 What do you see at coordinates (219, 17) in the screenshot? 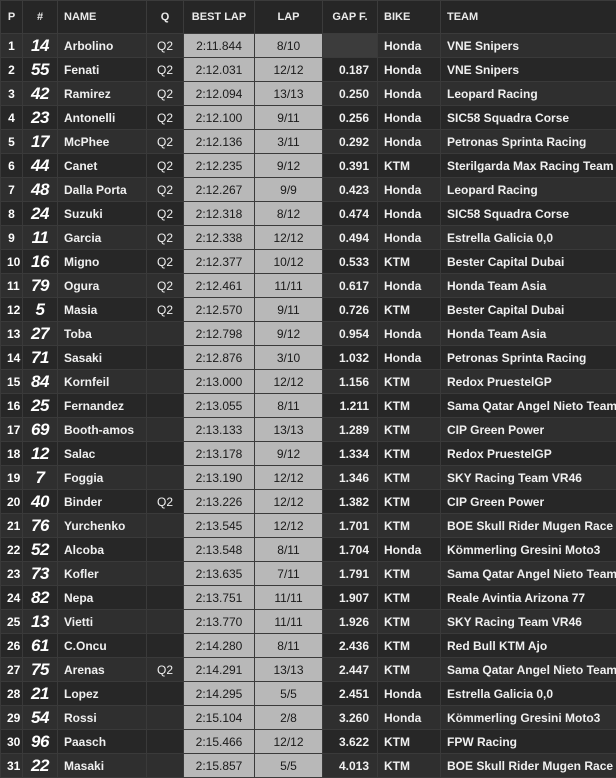
I see `header-best-lap: BEST LAP` at bounding box center [219, 17].